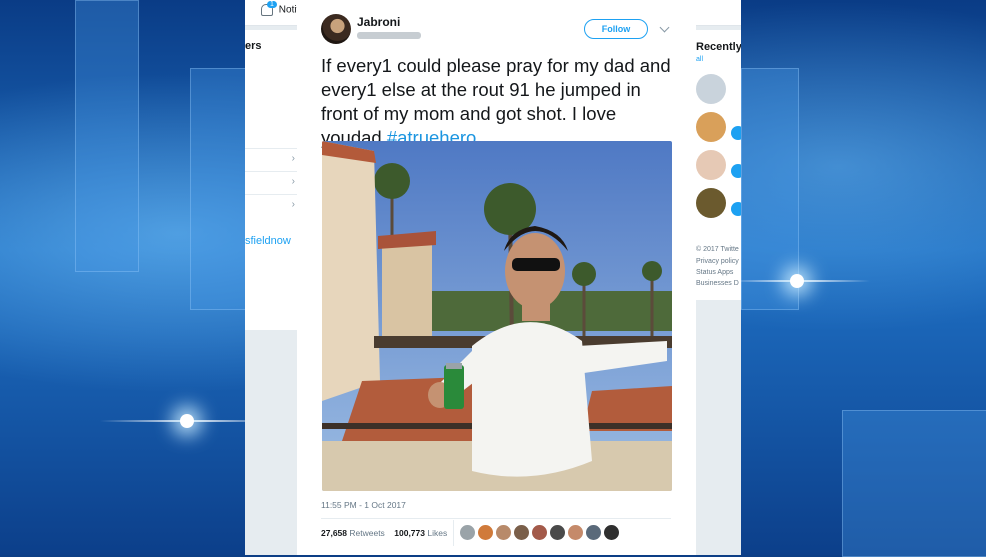  I want to click on footer-link: Status Apps, so click(714, 272).